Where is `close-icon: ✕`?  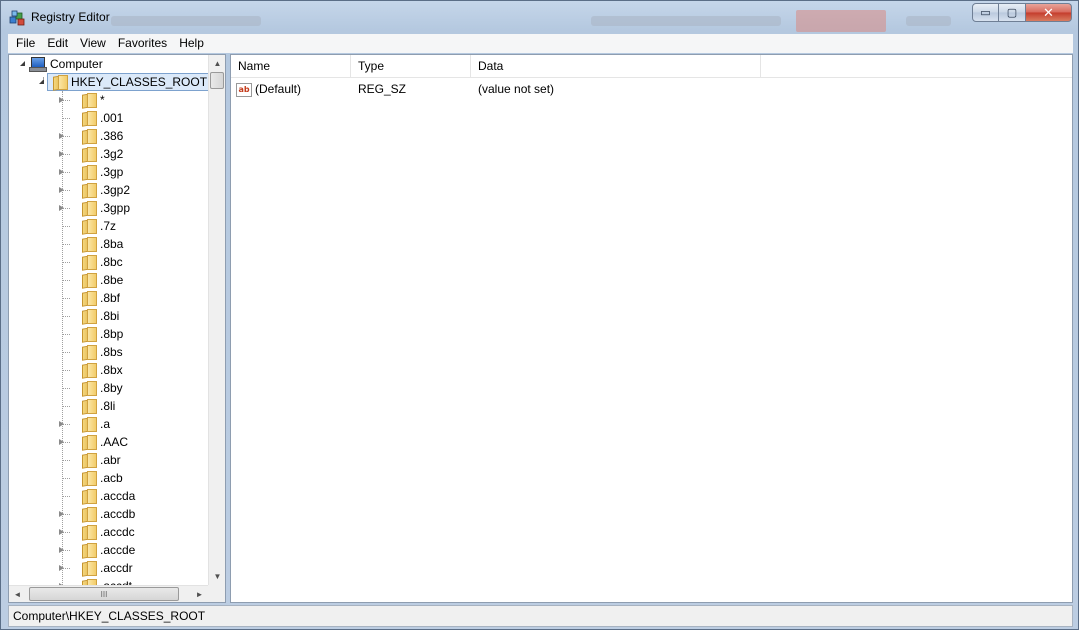 close-icon: ✕ is located at coordinates (1048, 12).